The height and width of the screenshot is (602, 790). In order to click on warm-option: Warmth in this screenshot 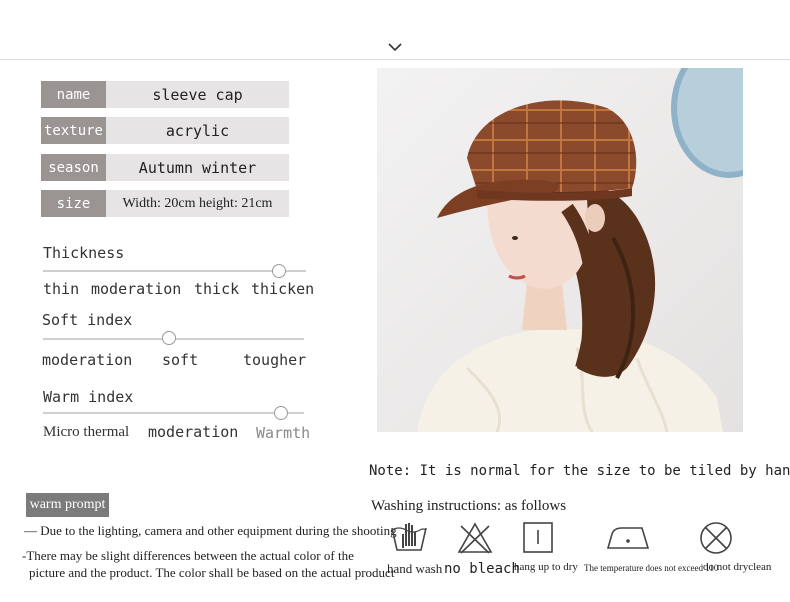, I will do `click(283, 433)`.